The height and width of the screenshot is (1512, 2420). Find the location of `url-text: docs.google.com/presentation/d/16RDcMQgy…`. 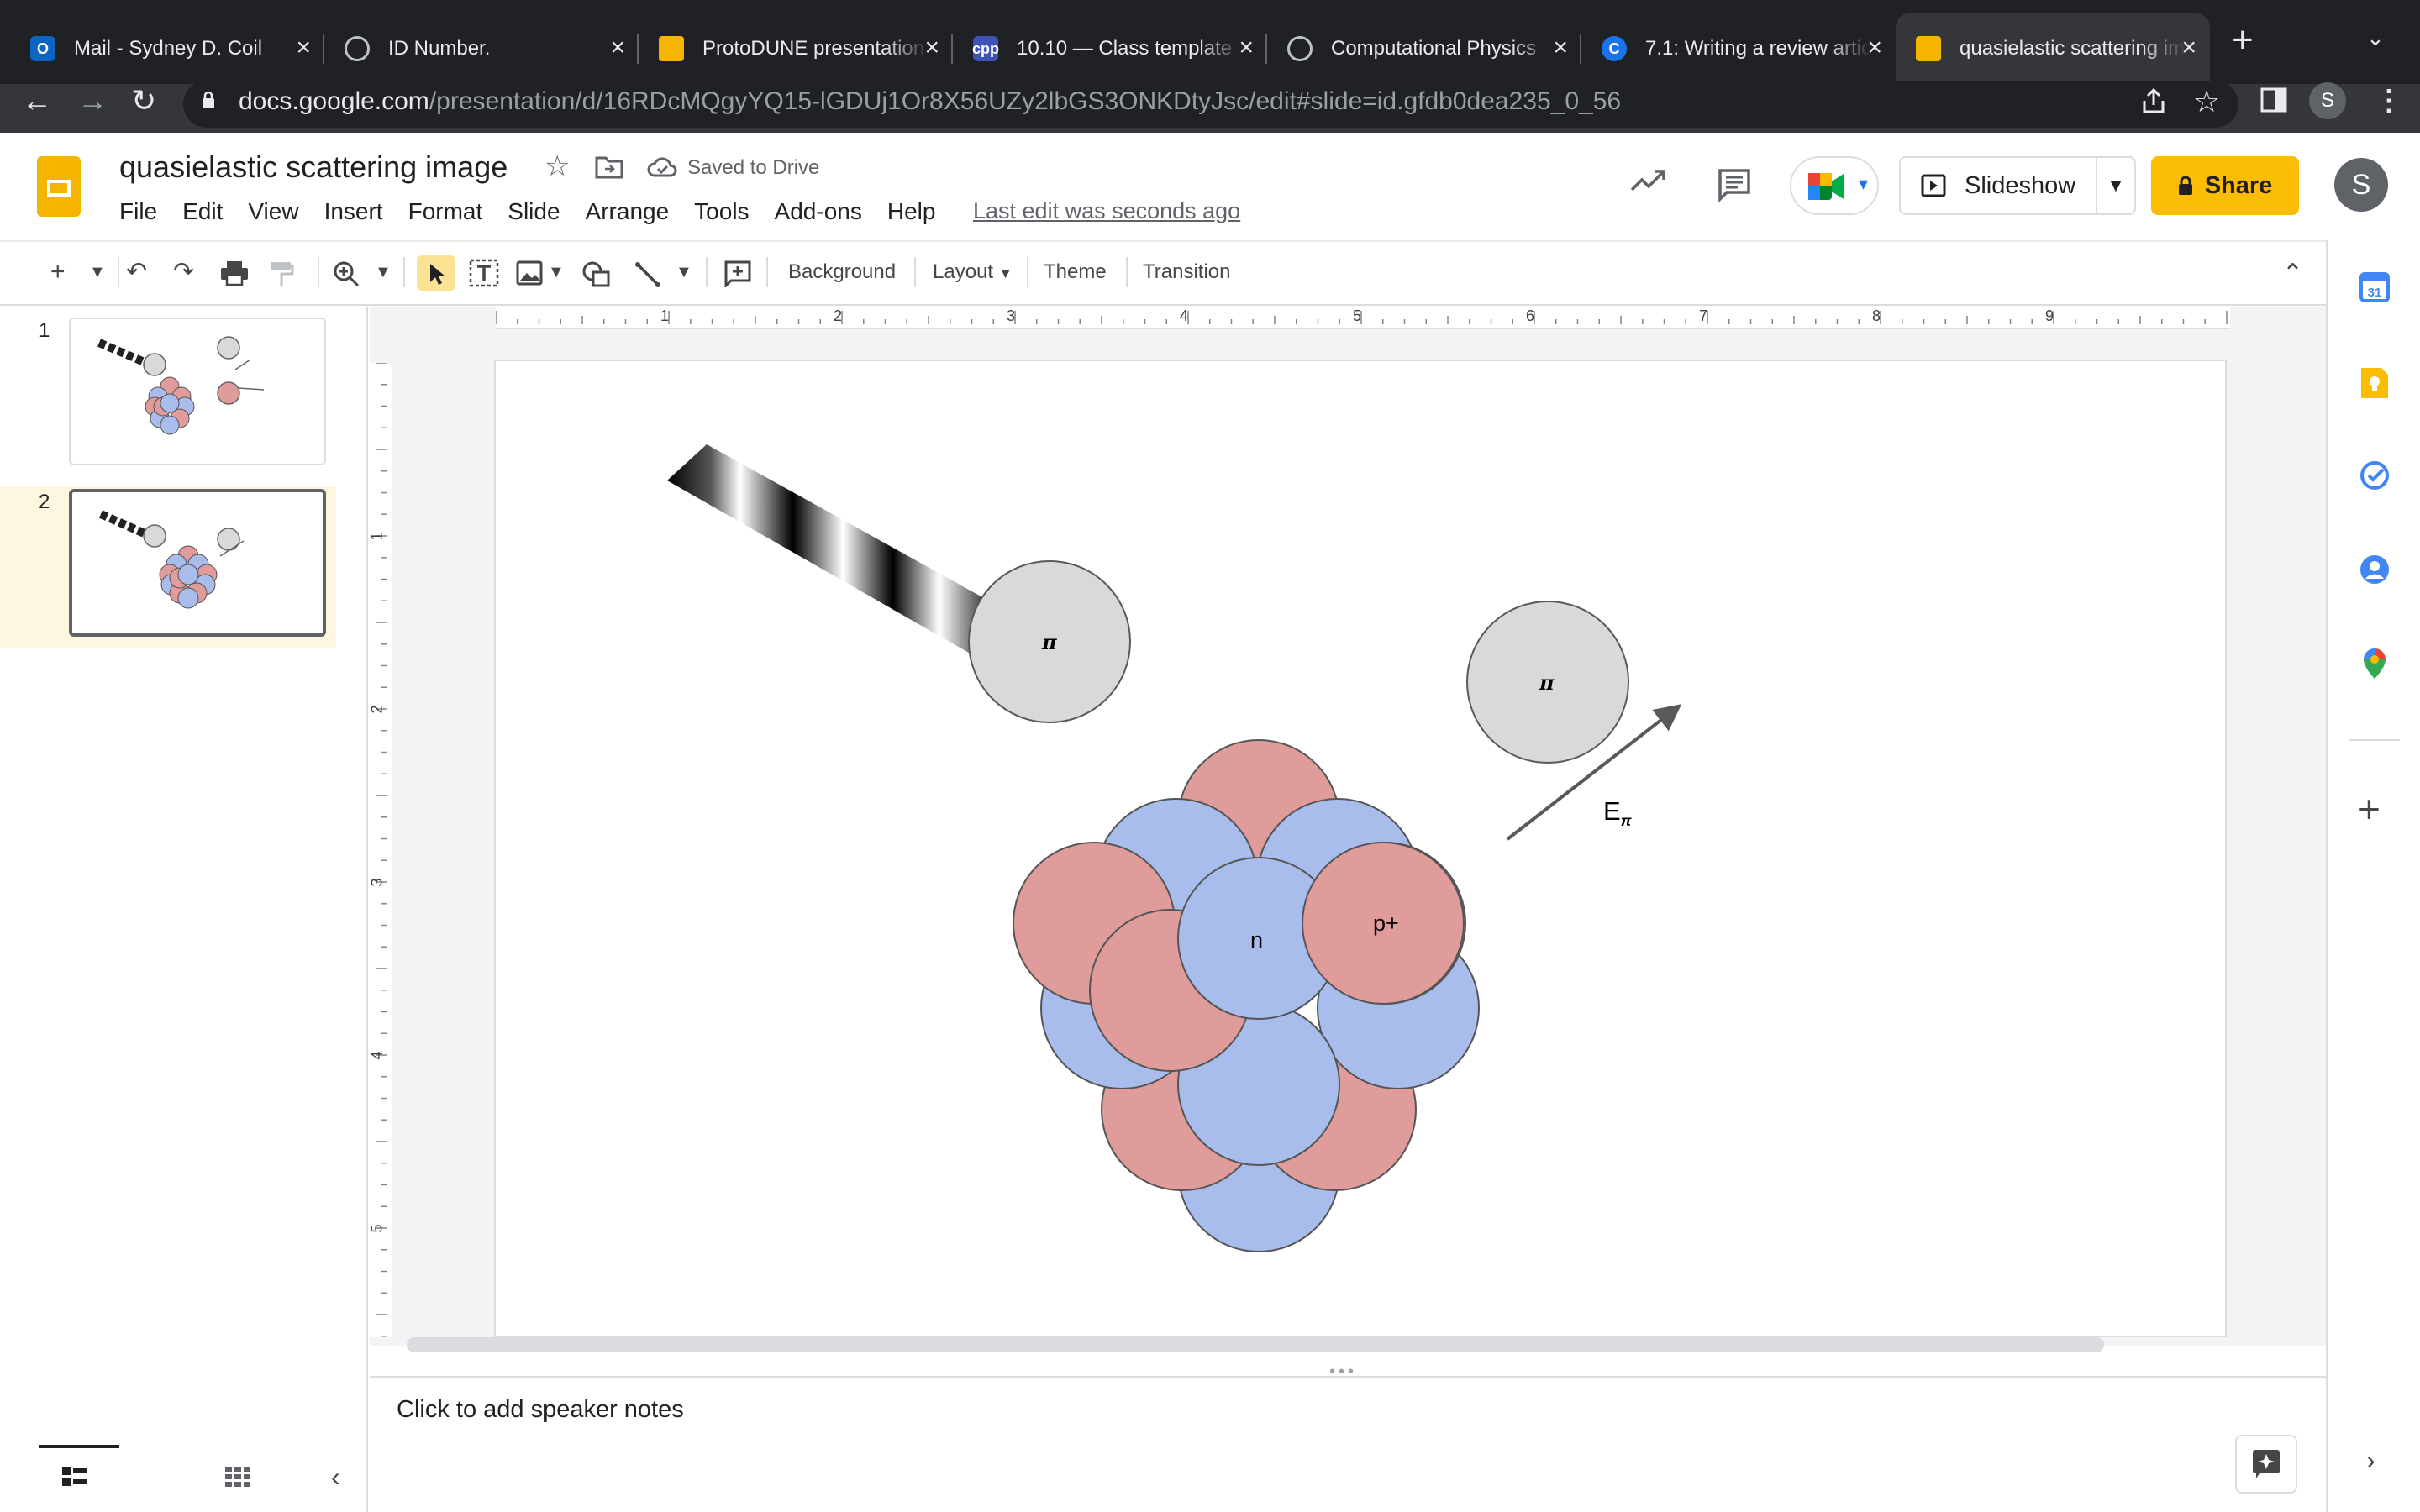

url-text: docs.google.com/presentation/d/16RDcMQgy… is located at coordinates (930, 101).